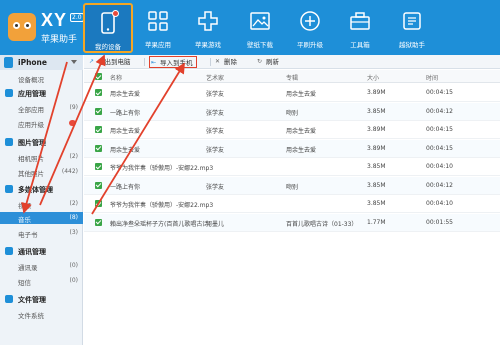 Image resolution: width=500 pixels, height=345 pixels. I want to click on nav-label: 平刷升级, so click(310, 45).